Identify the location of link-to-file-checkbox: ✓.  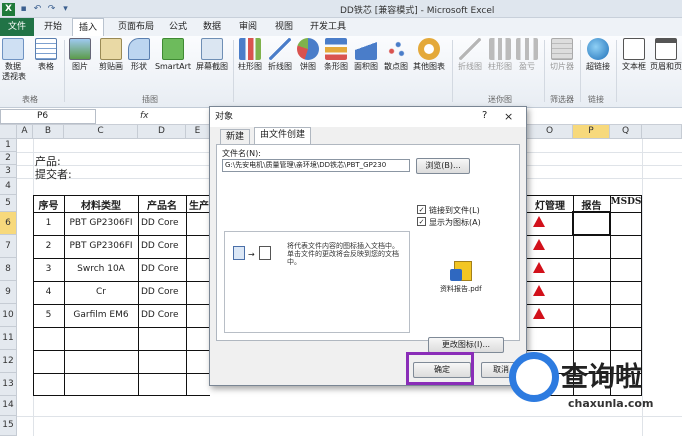
(421, 209).